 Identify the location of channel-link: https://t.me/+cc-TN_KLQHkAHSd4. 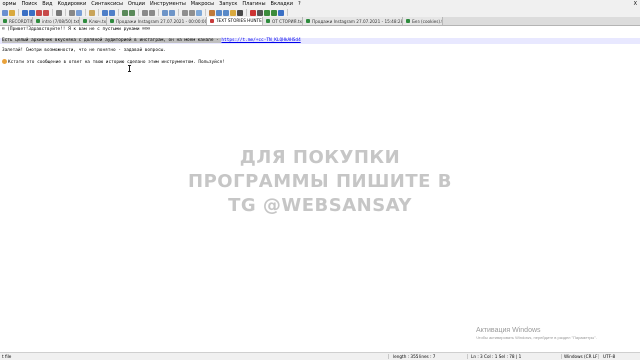
(260, 40).